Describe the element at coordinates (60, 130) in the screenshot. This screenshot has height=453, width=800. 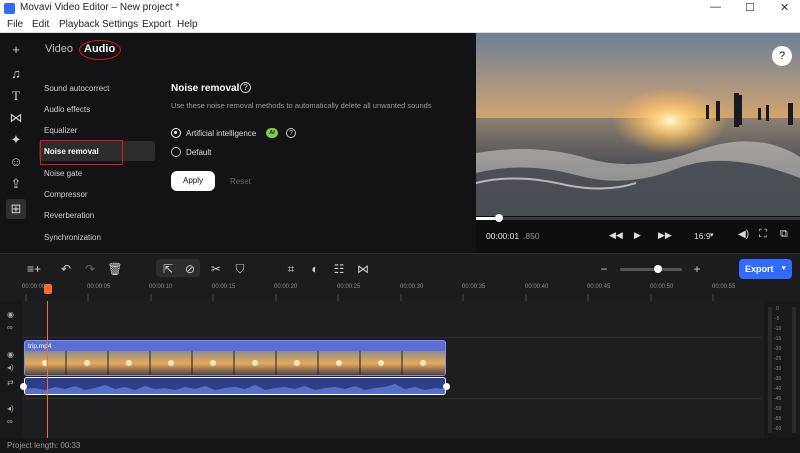
I see `menu-equalizer: Equalizer` at that location.